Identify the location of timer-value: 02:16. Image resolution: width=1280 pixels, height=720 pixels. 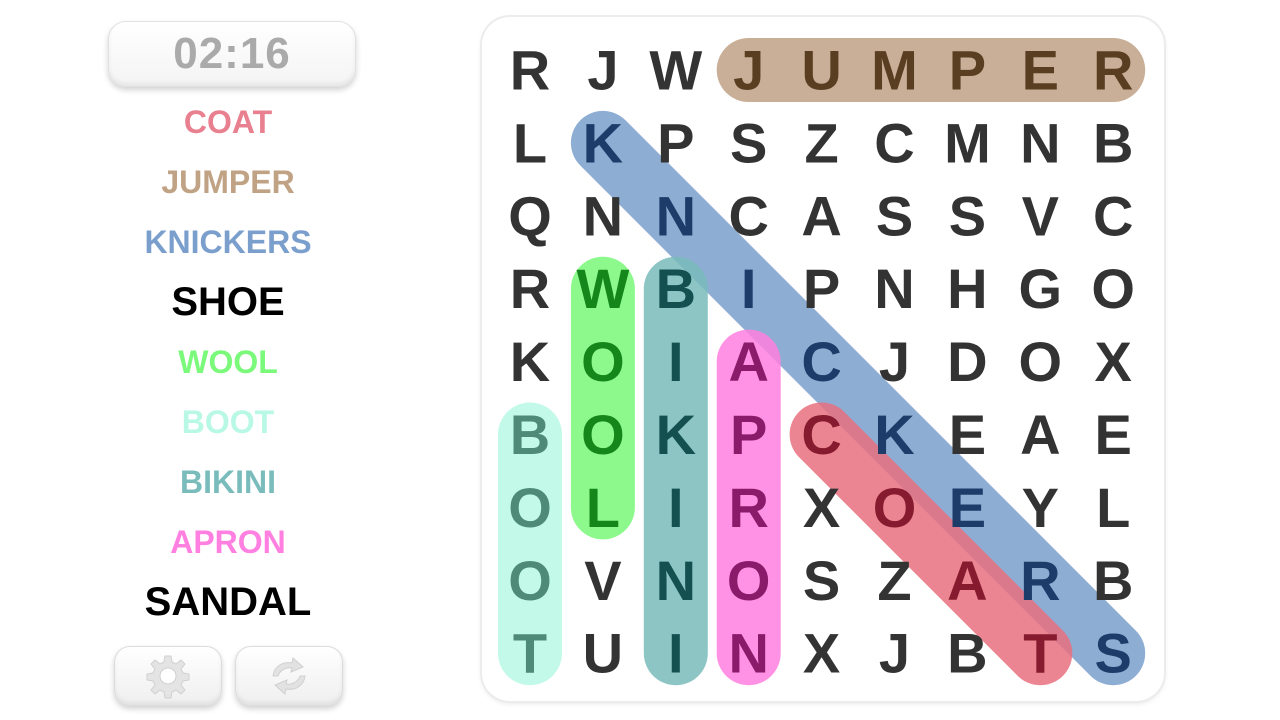
(232, 53).